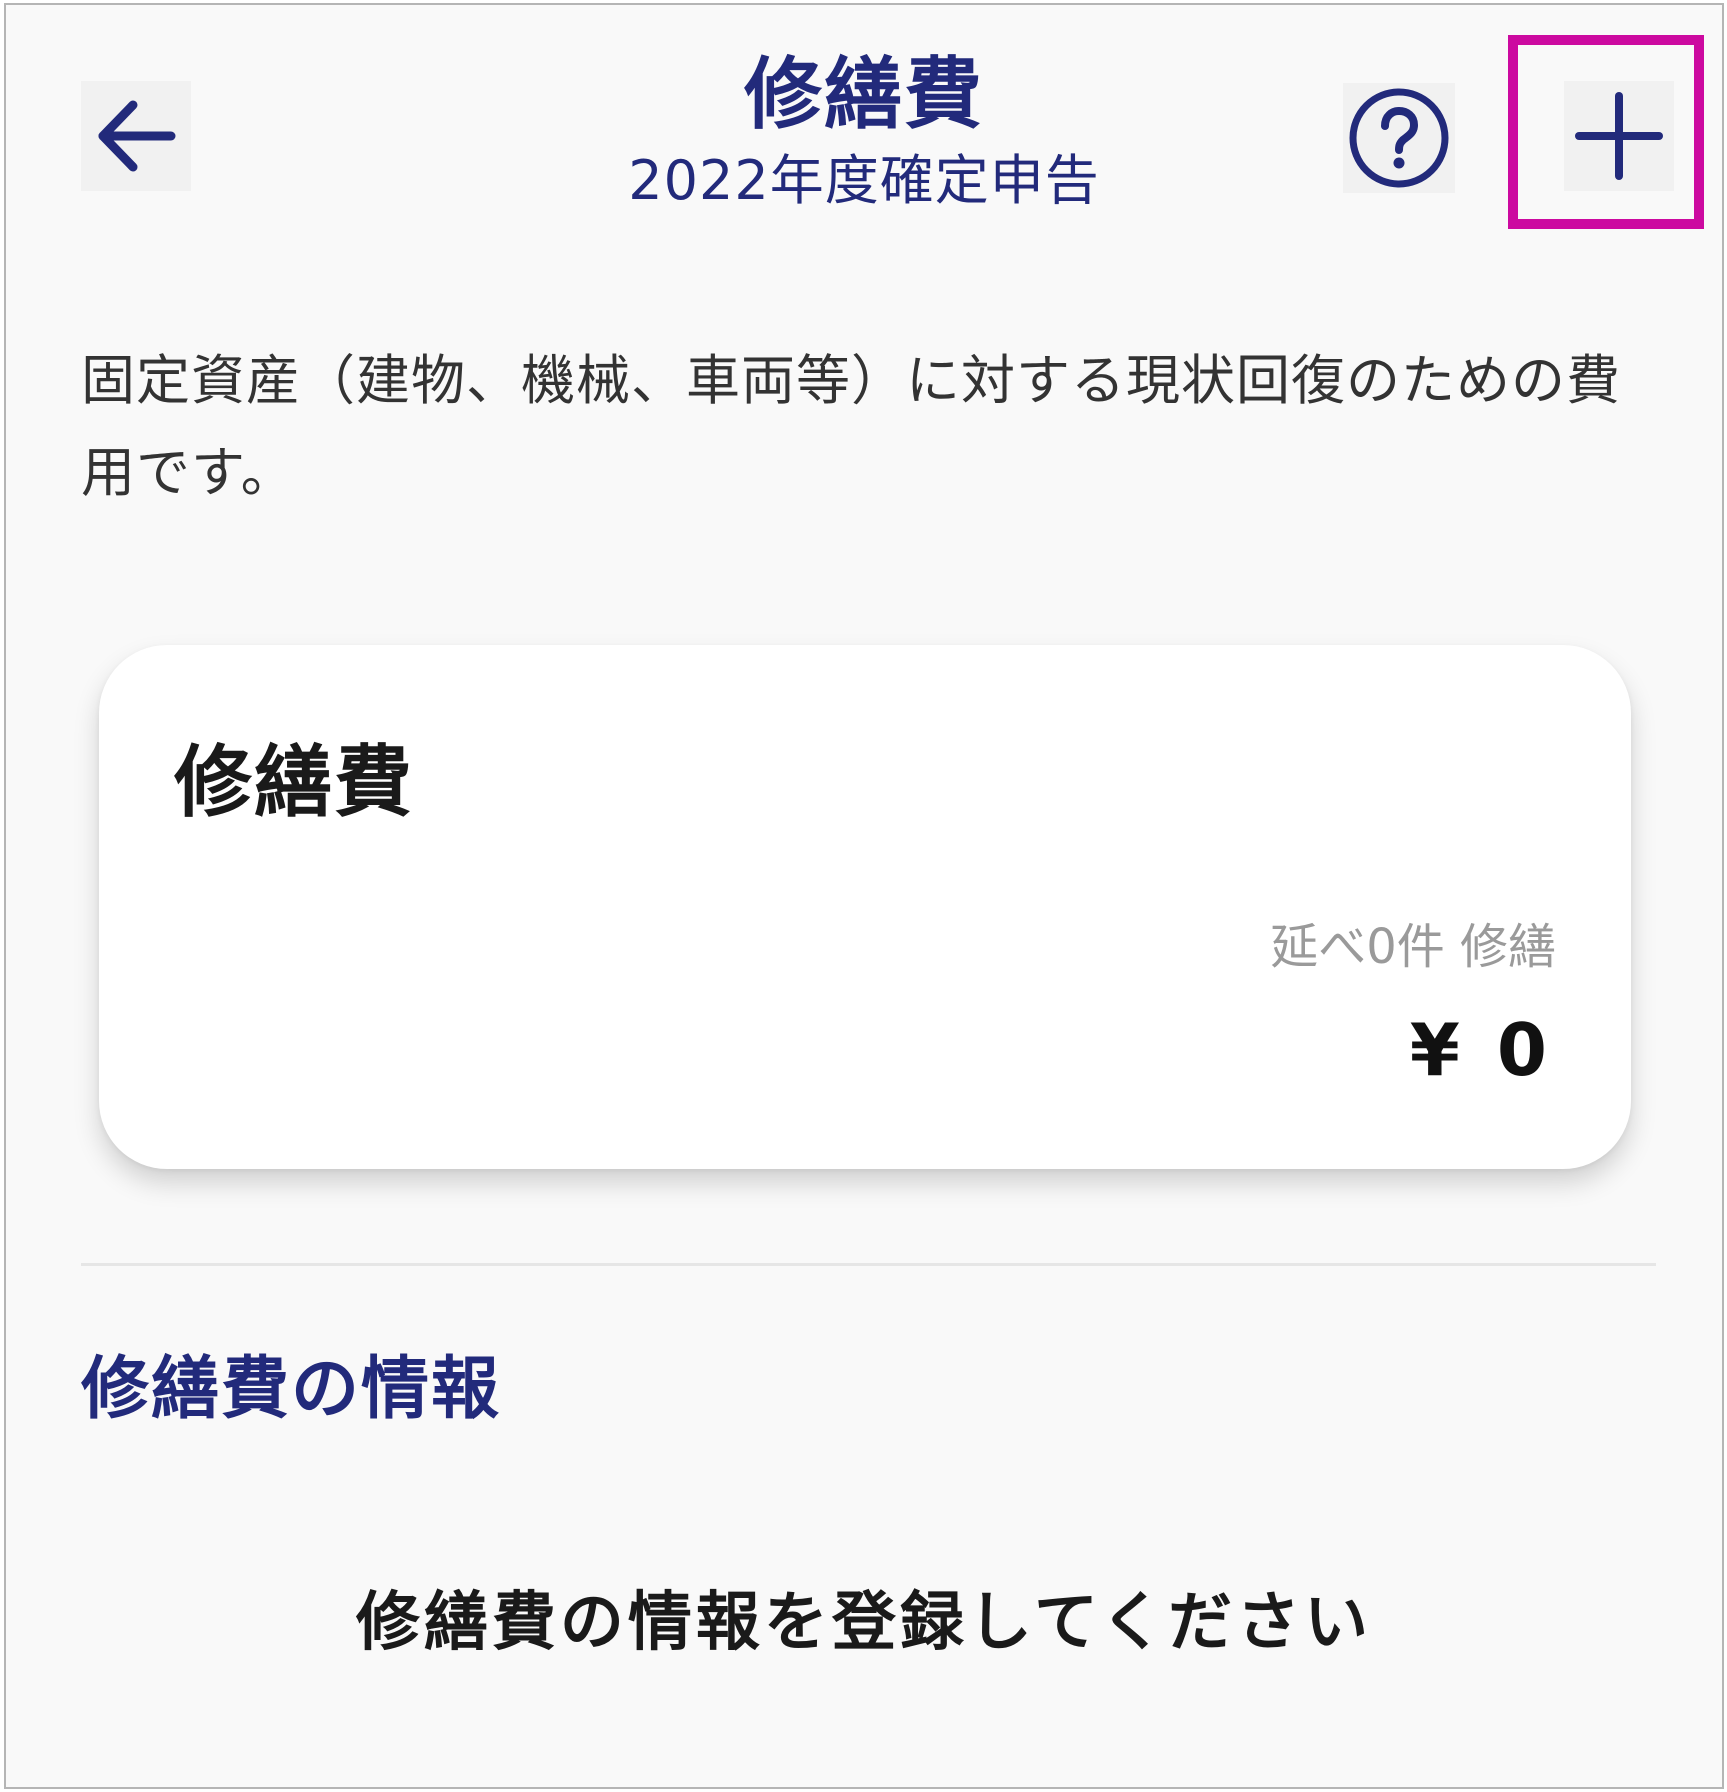  I want to click on title-block: 修繕費 2022年度確定申告, so click(864, 131).